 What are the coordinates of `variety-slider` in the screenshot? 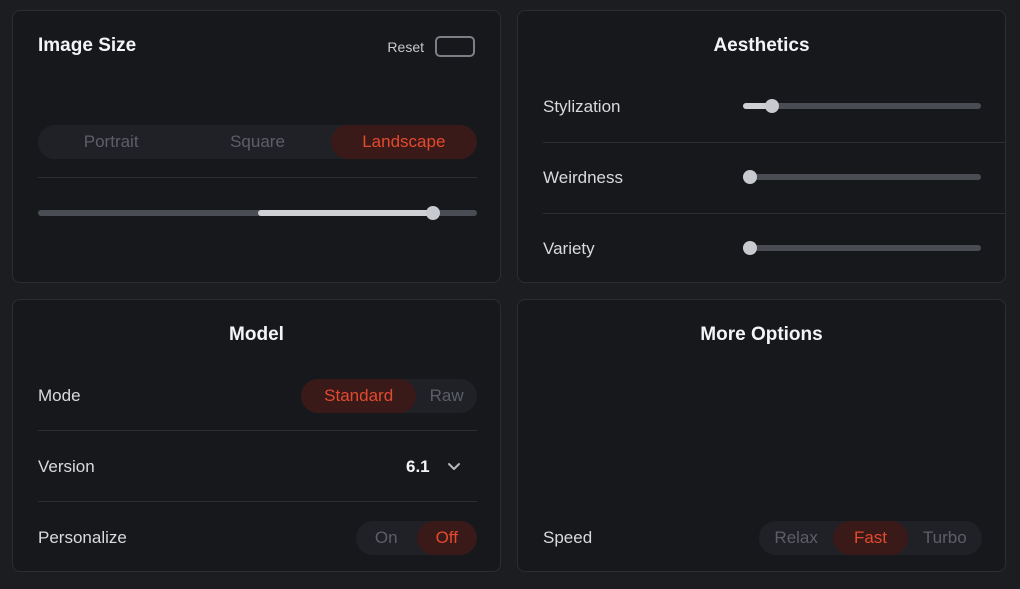 It's located at (862, 248).